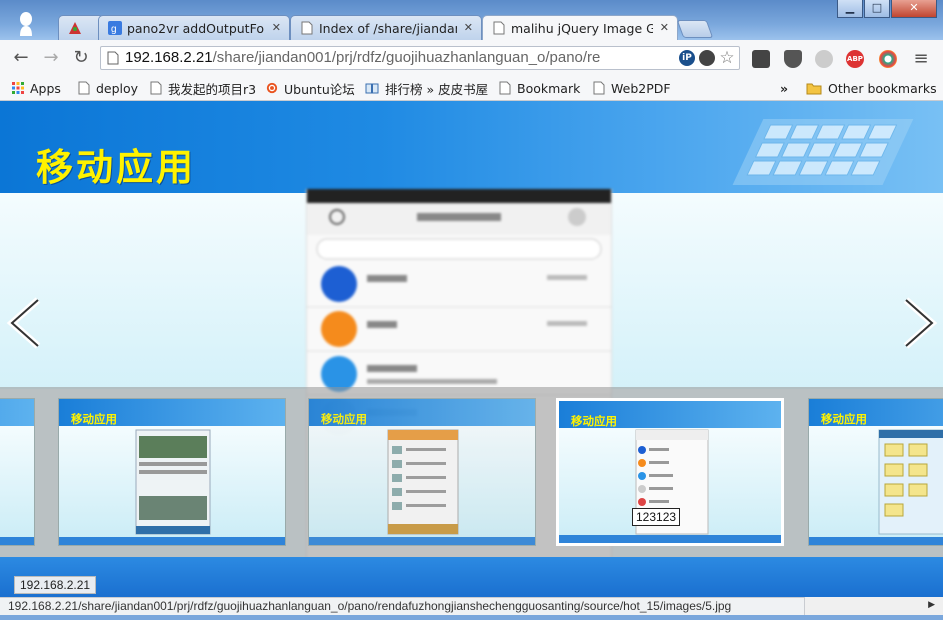 Image resolution: width=943 pixels, height=620 pixels. I want to click on bookmark-other-folder: Other bookmarks, so click(871, 88).